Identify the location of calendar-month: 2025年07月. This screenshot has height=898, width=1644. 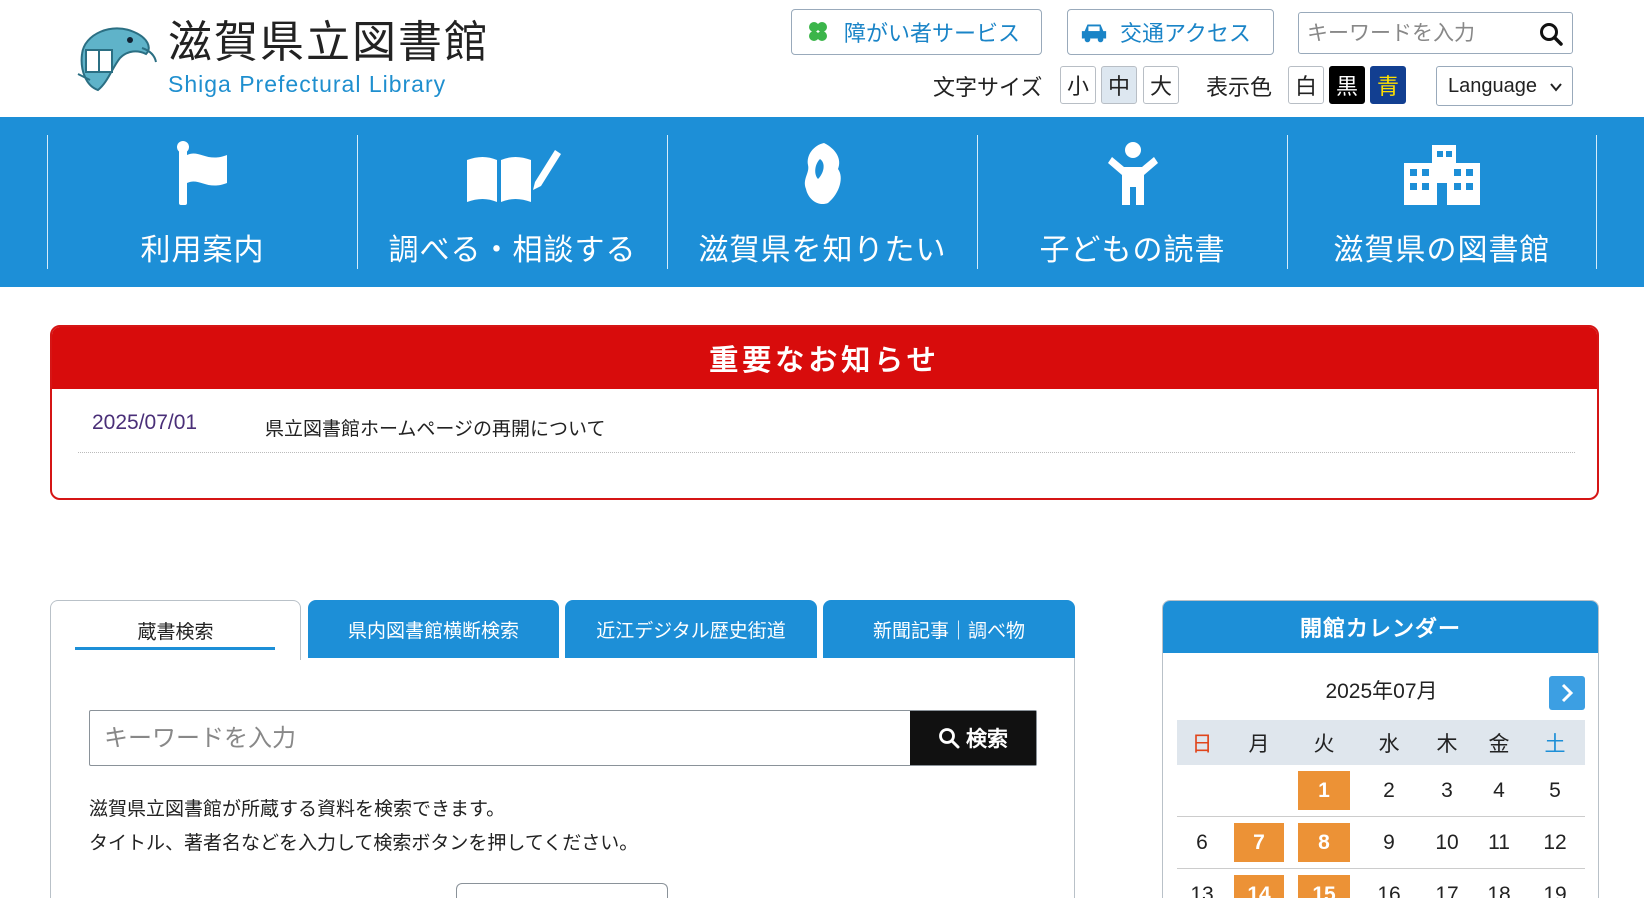
(1381, 691).